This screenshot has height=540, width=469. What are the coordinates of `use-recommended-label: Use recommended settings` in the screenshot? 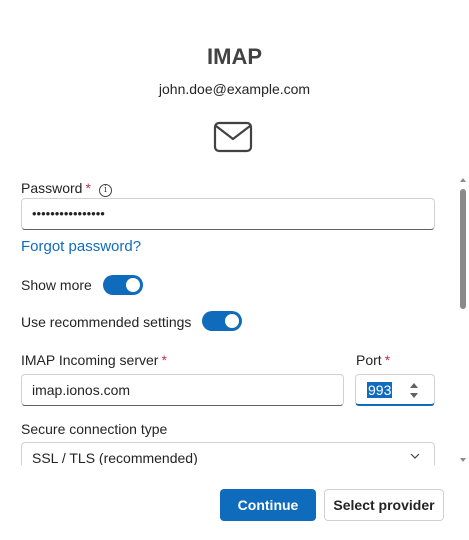 It's located at (106, 322).